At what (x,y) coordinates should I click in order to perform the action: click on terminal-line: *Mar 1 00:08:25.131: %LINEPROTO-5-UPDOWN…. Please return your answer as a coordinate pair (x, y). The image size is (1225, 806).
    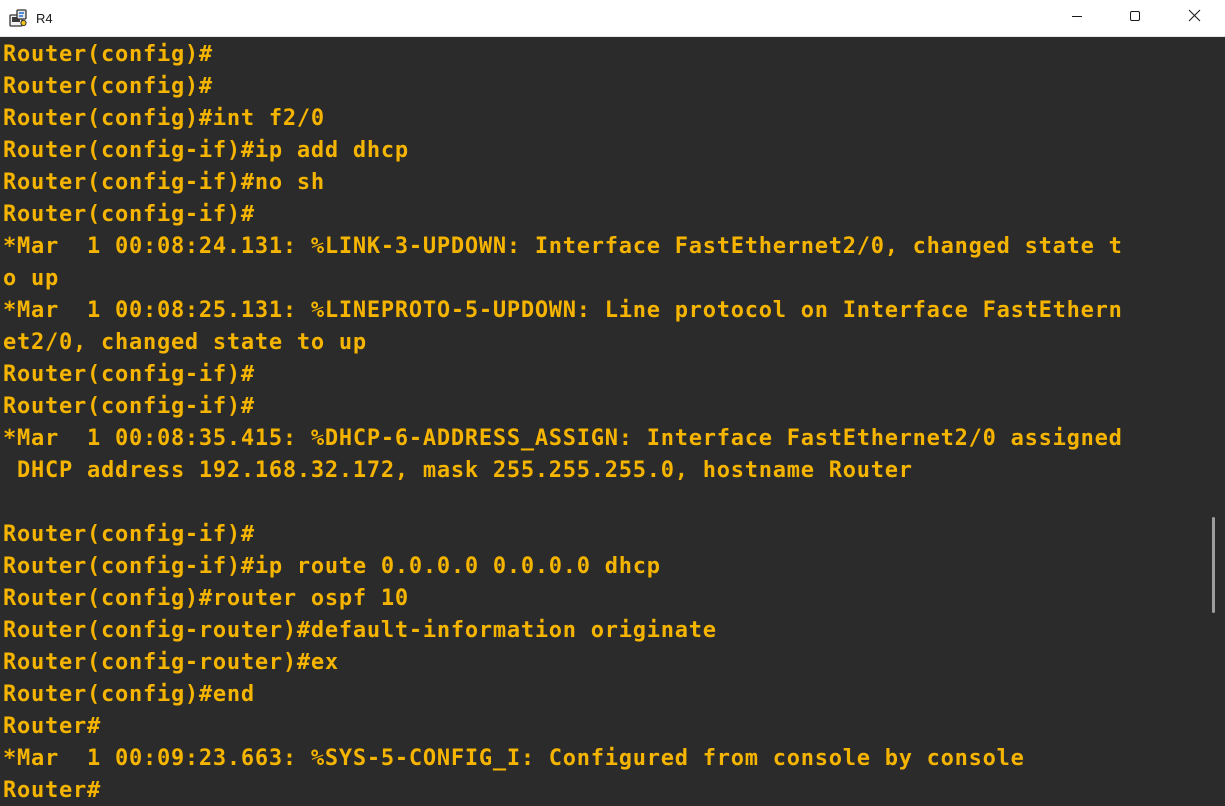
    Looking at the image, I should click on (563, 310).